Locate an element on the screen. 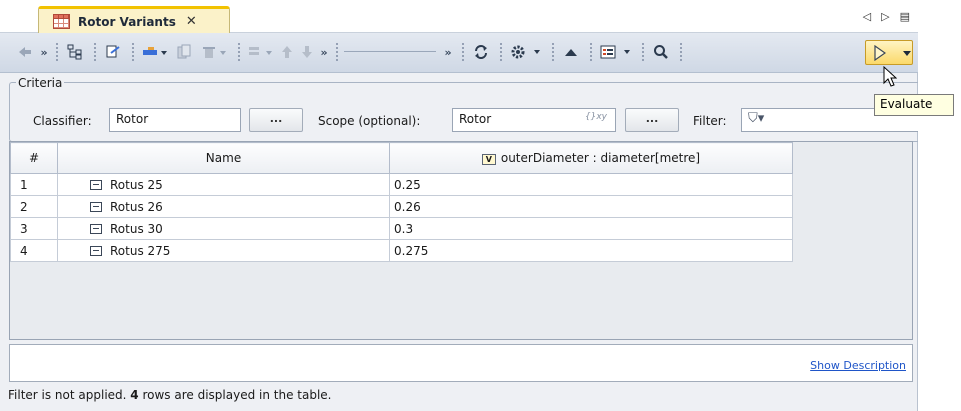  show-description-link: Show Description is located at coordinates (858, 365).